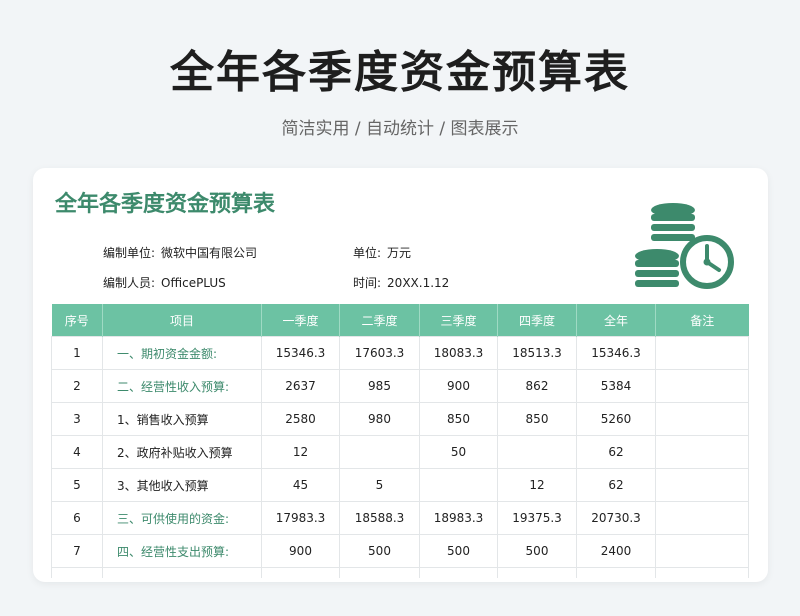 This screenshot has height=616, width=800. I want to click on cell-q3, so click(458, 485).